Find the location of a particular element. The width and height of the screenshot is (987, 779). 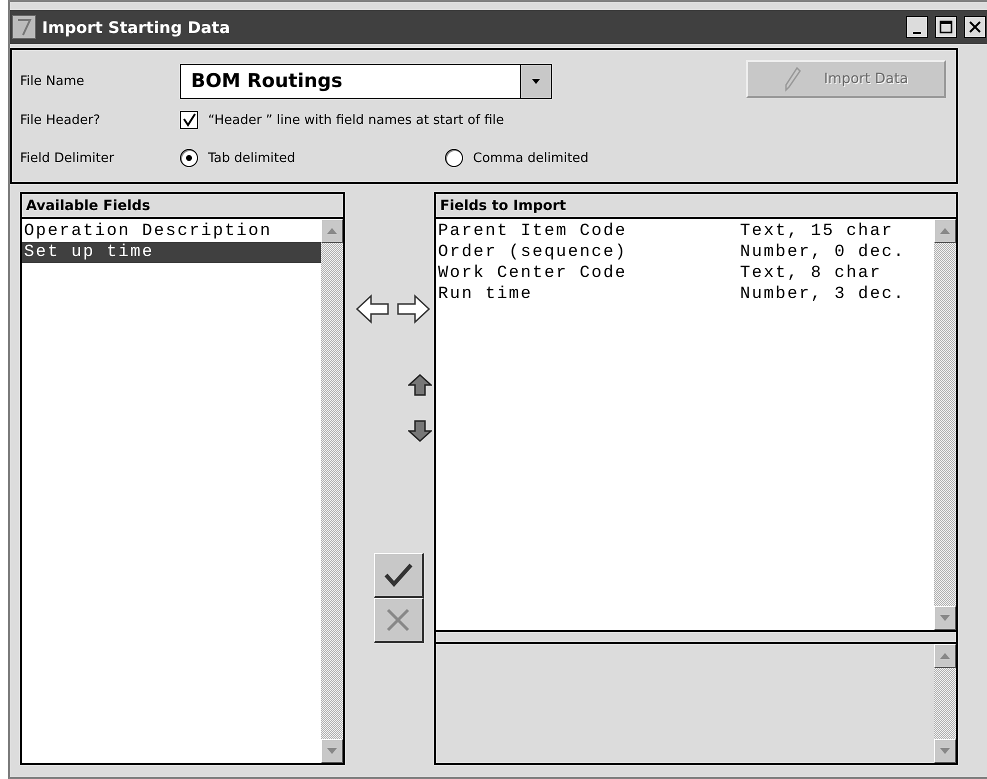

confirm-button is located at coordinates (399, 575).